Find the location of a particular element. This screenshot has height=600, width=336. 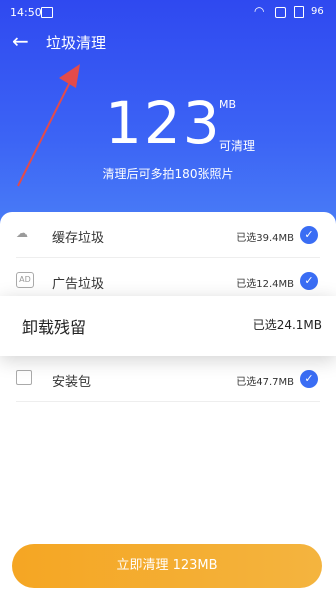

clean-size-value: 123 is located at coordinates (163, 123).